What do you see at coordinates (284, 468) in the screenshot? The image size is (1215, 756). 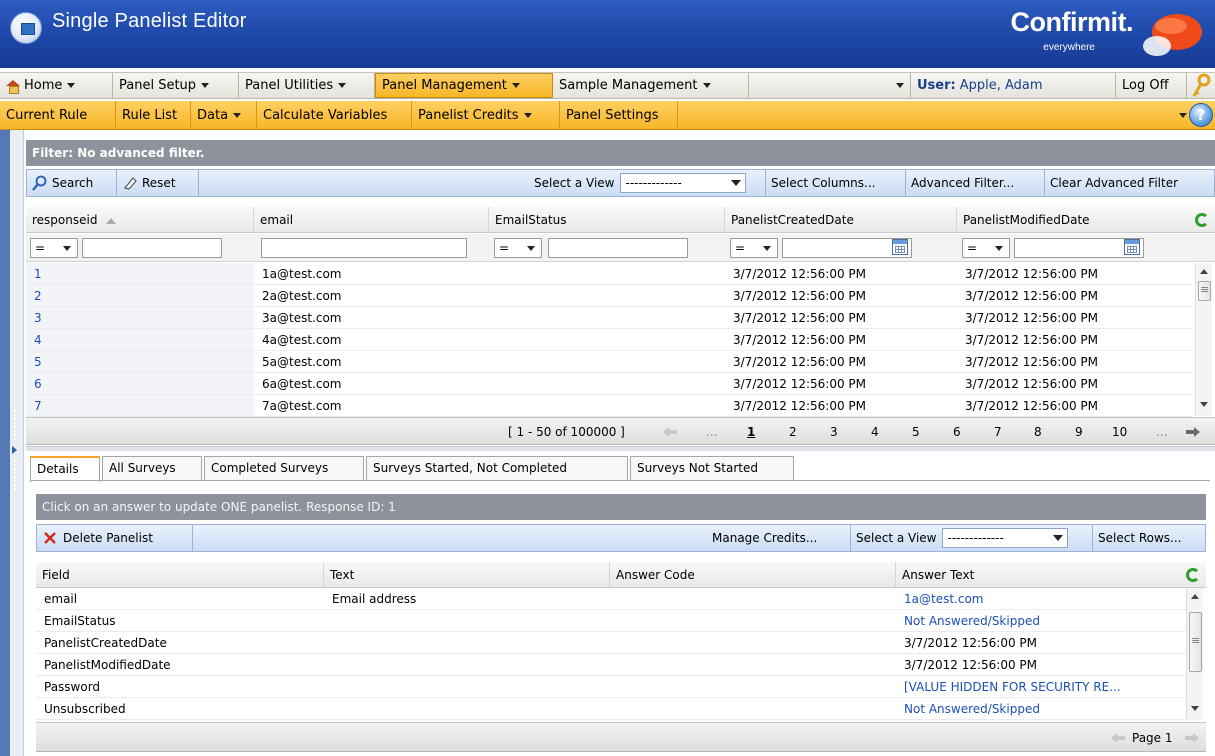 I see `tab-completed-surveys: Completed Surveys` at bounding box center [284, 468].